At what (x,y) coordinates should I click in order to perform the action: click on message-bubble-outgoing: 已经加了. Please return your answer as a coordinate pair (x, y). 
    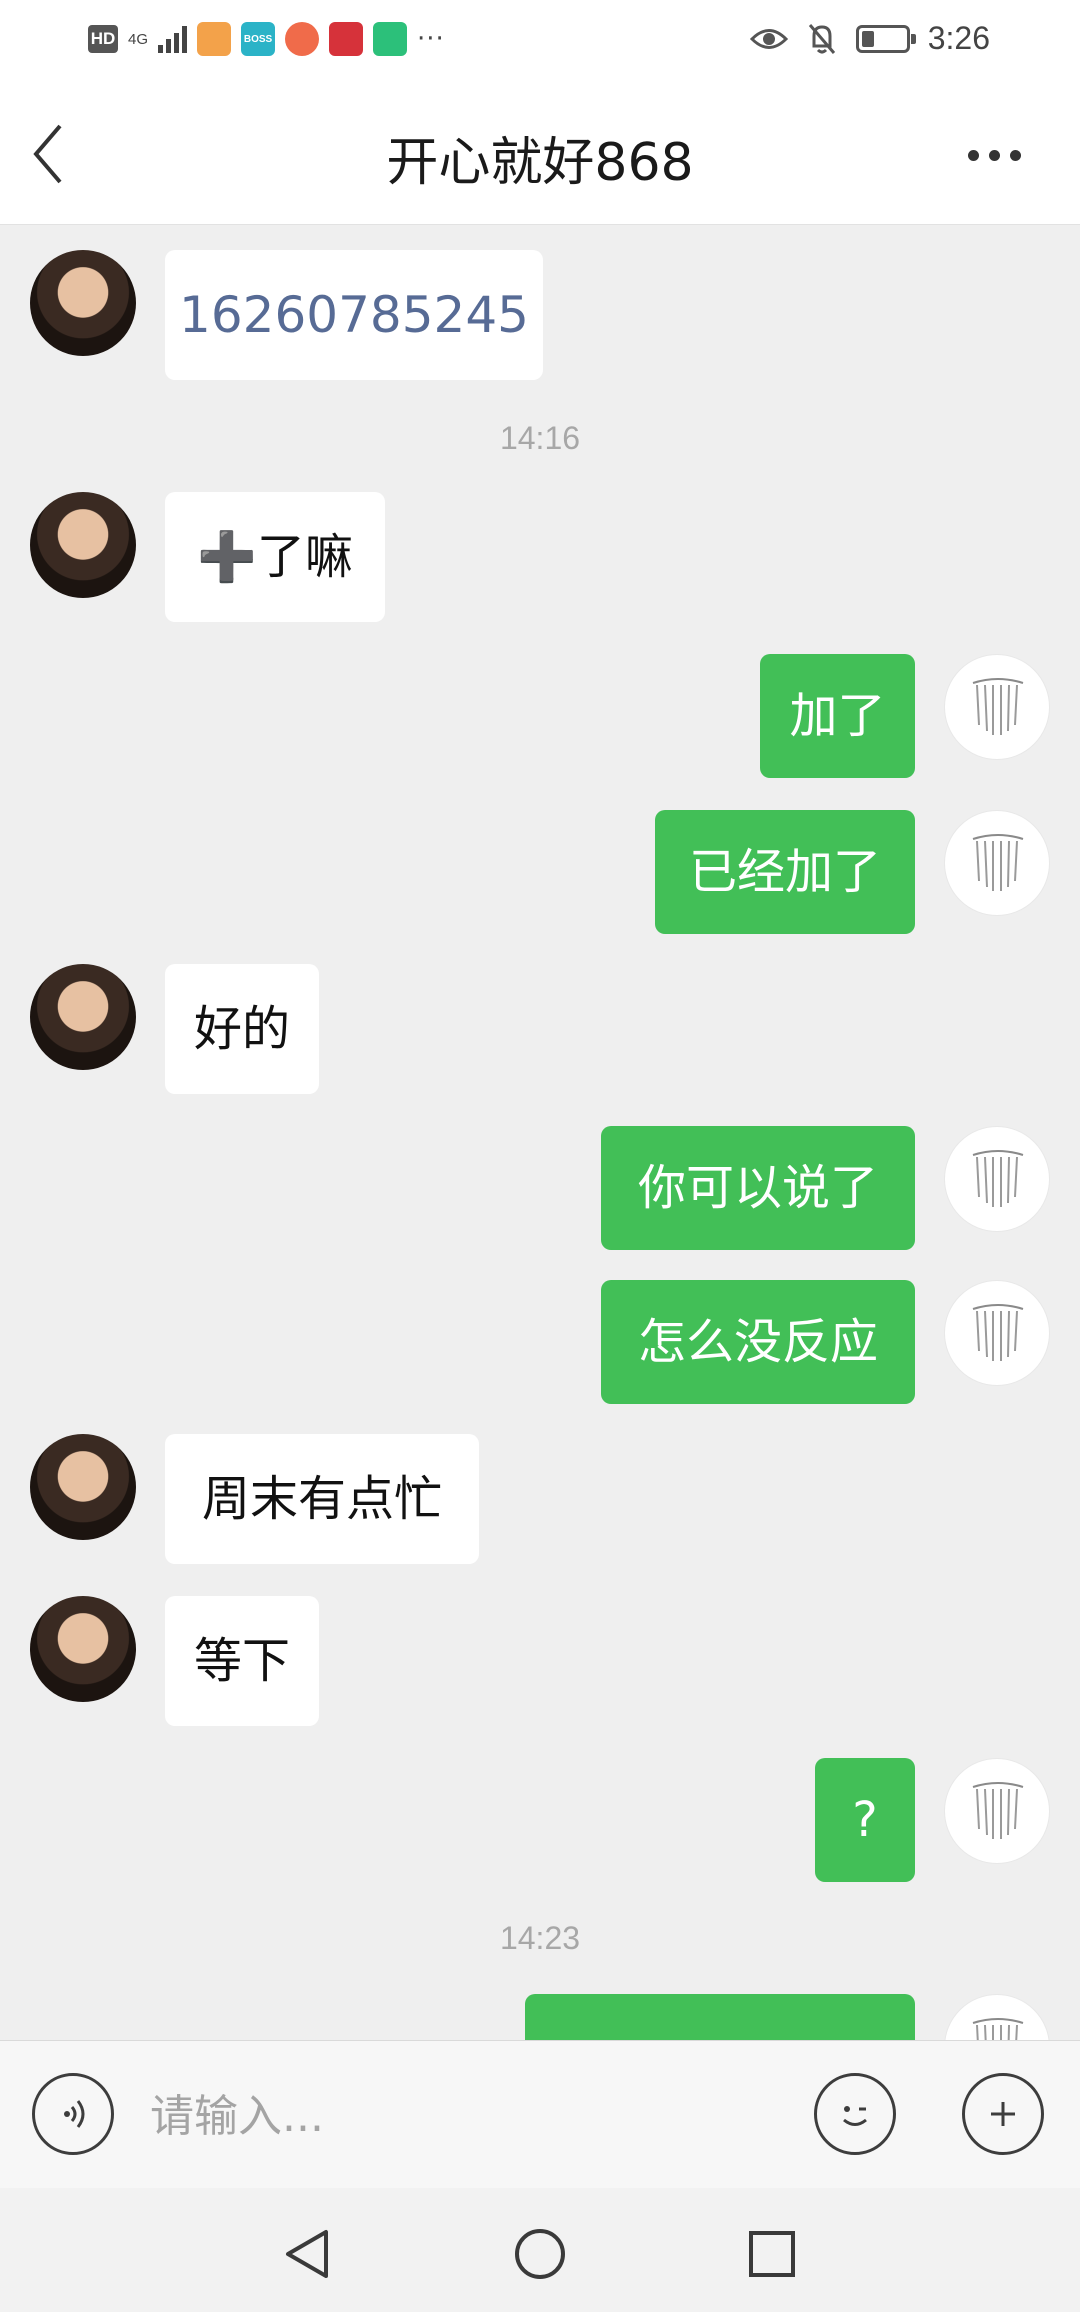
    Looking at the image, I should click on (785, 872).